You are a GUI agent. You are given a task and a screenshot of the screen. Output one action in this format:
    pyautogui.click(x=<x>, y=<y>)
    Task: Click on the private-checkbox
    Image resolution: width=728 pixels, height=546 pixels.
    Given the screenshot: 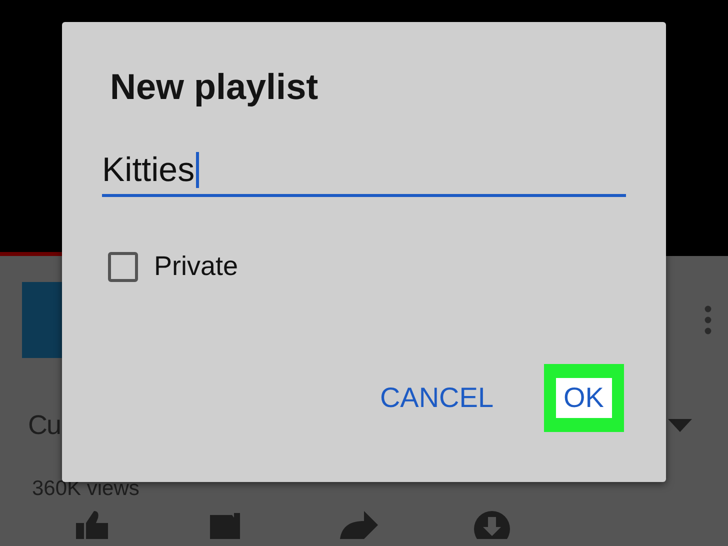 What is the action you would take?
    pyautogui.click(x=123, y=267)
    